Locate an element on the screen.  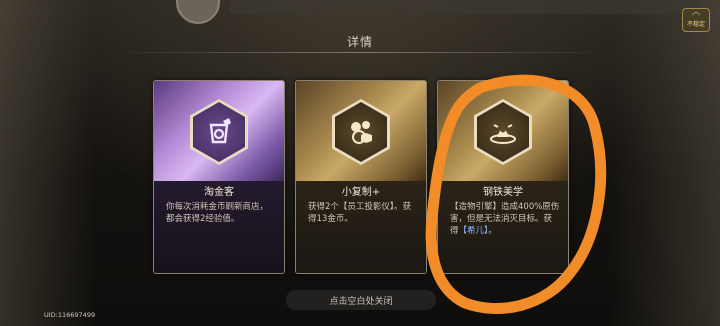
card-name: 钢铁美学 is located at coordinates (503, 192).